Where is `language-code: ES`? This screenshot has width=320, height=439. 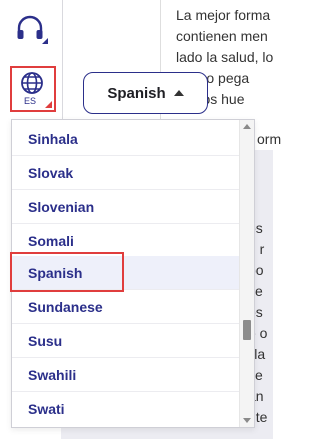
language-code: ES is located at coordinates (30, 101).